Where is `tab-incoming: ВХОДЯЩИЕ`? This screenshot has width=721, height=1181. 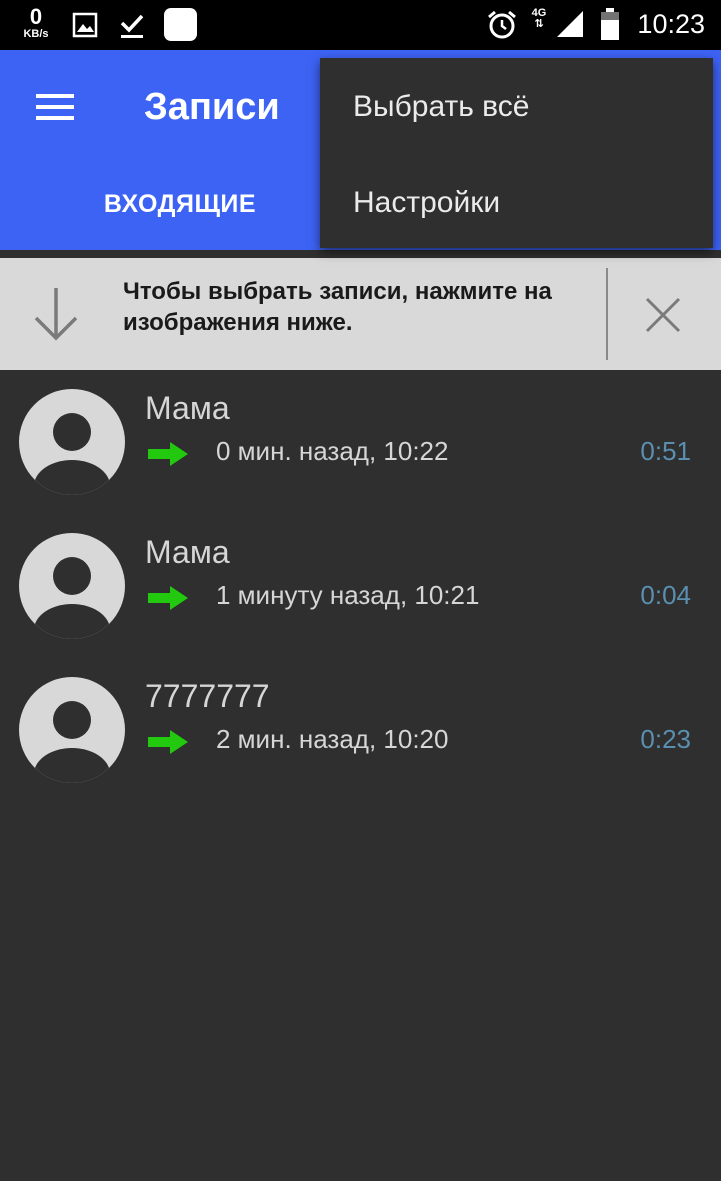
tab-incoming: ВХОДЯЩИЕ is located at coordinates (180, 218).